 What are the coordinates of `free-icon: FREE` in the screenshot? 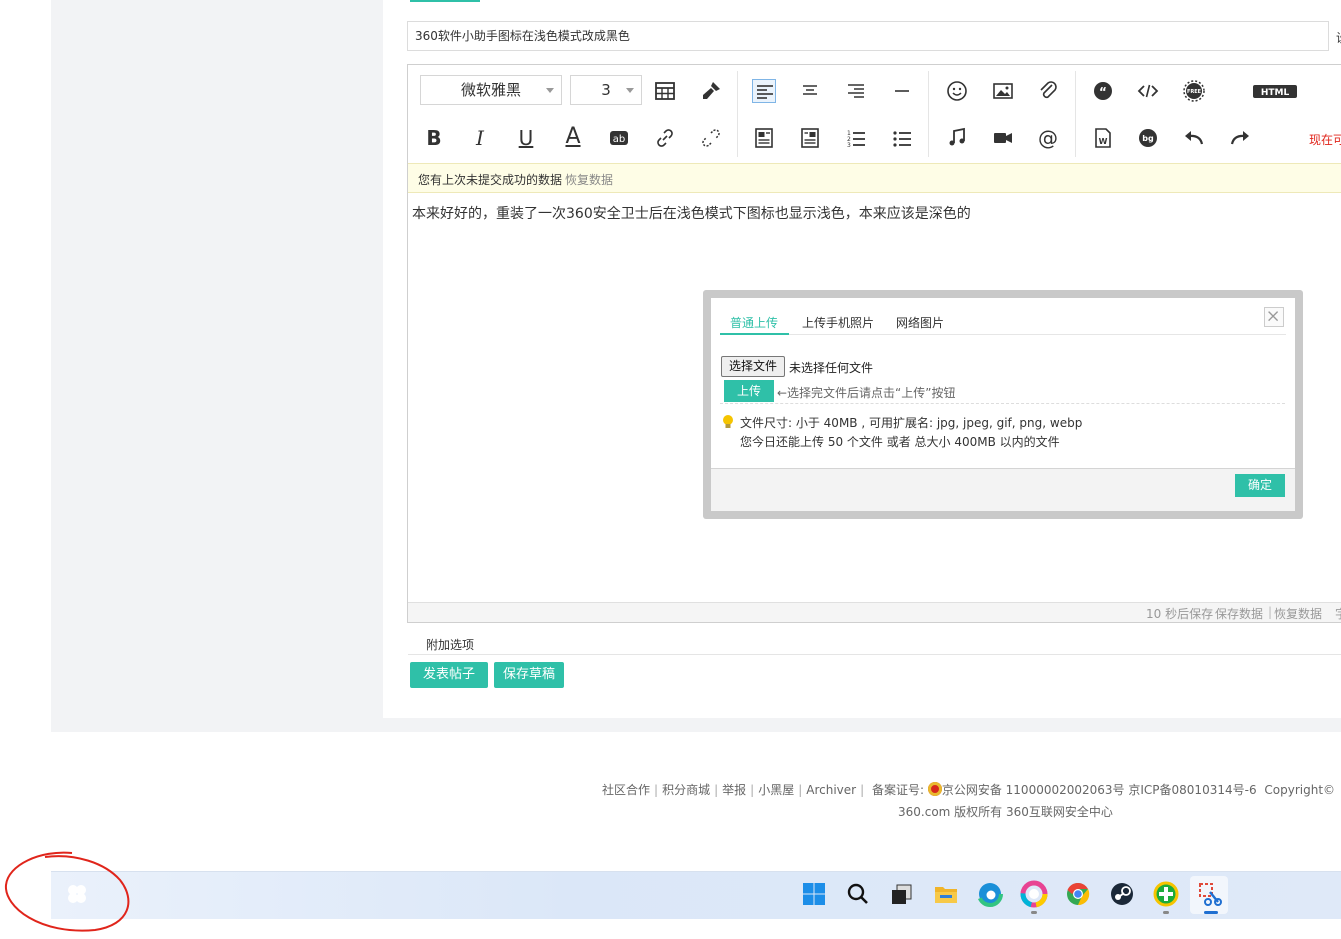 It's located at (1194, 91).